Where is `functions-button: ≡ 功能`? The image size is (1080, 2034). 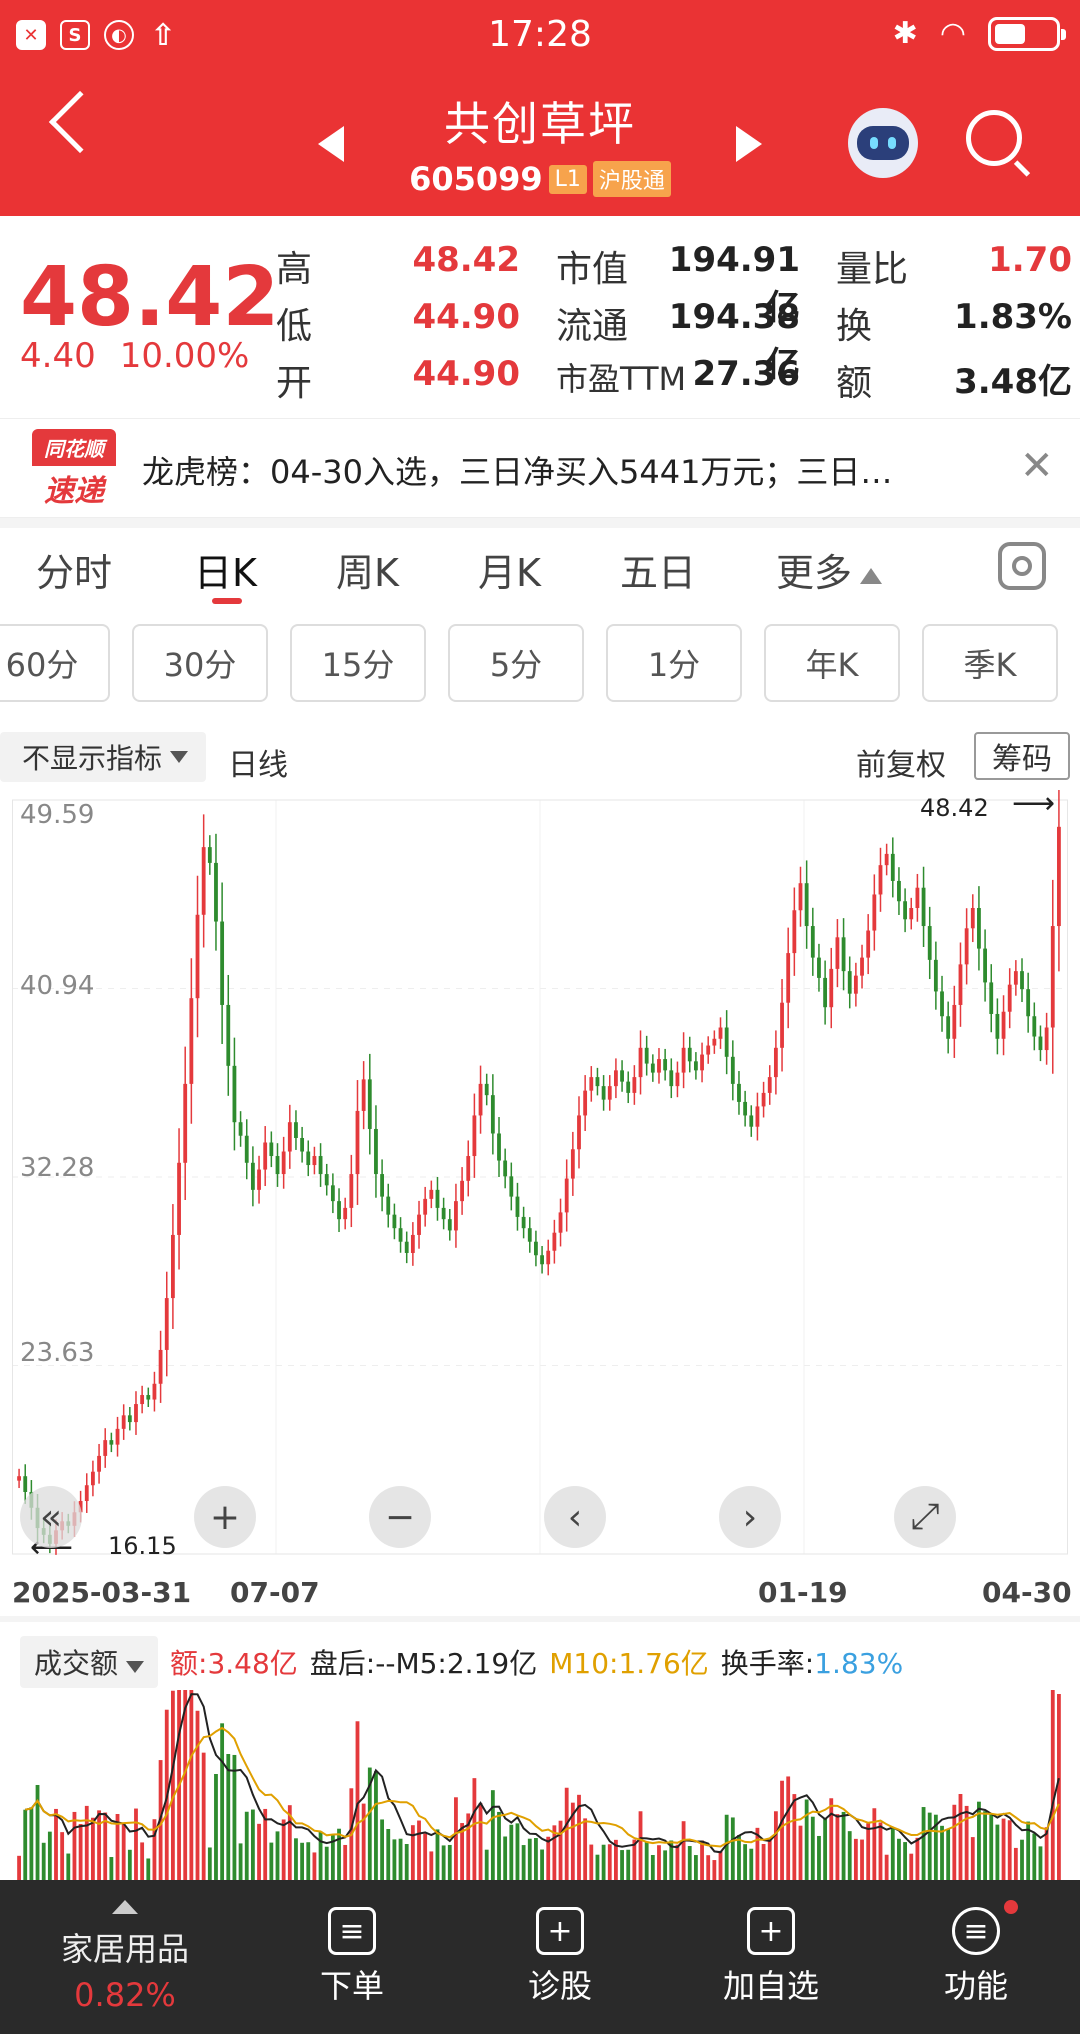 functions-button: ≡ 功能 is located at coordinates (976, 1957).